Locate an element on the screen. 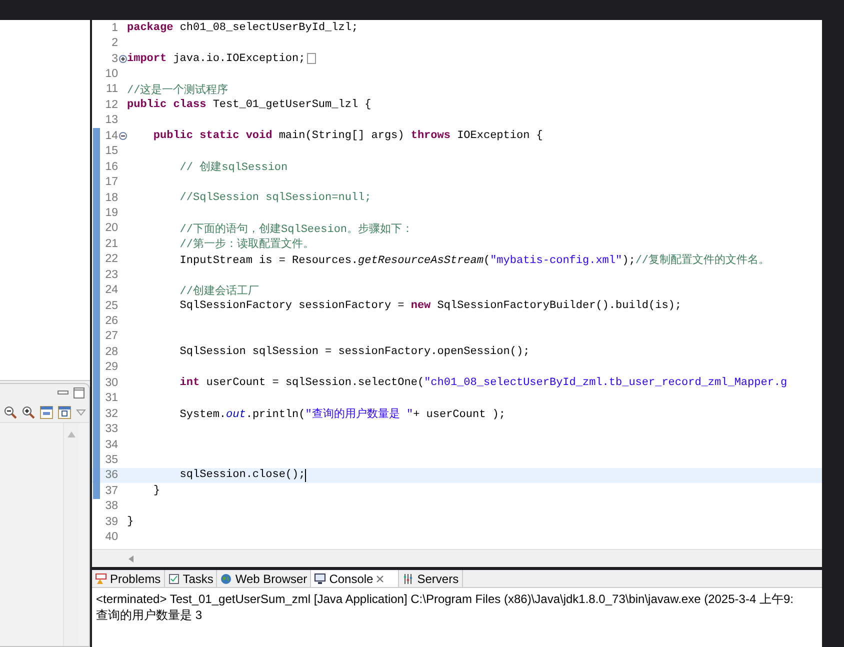 The height and width of the screenshot is (647, 844). line-number: 20 is located at coordinates (111, 228).